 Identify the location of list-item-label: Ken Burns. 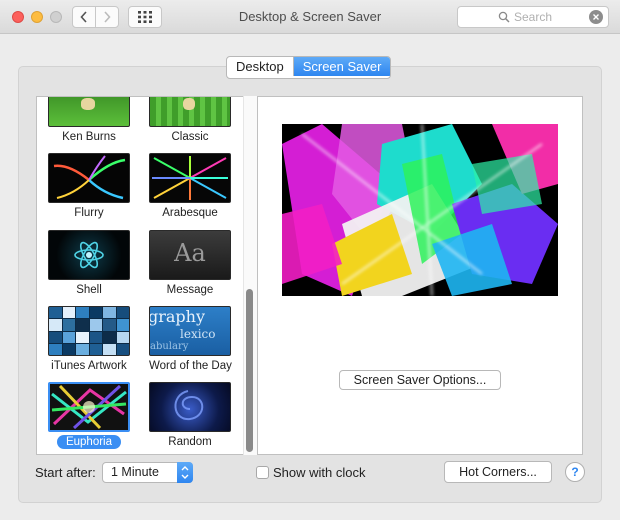
(89, 137).